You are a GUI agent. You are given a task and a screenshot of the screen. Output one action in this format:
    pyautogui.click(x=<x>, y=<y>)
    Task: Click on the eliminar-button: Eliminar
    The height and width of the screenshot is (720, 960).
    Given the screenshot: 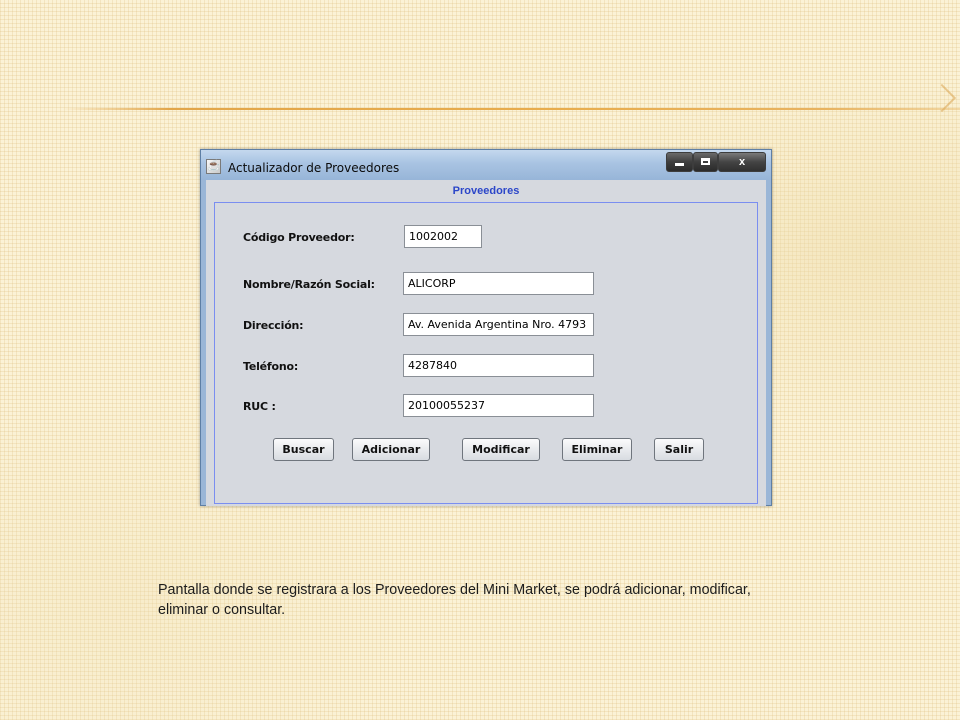 What is the action you would take?
    pyautogui.click(x=597, y=449)
    